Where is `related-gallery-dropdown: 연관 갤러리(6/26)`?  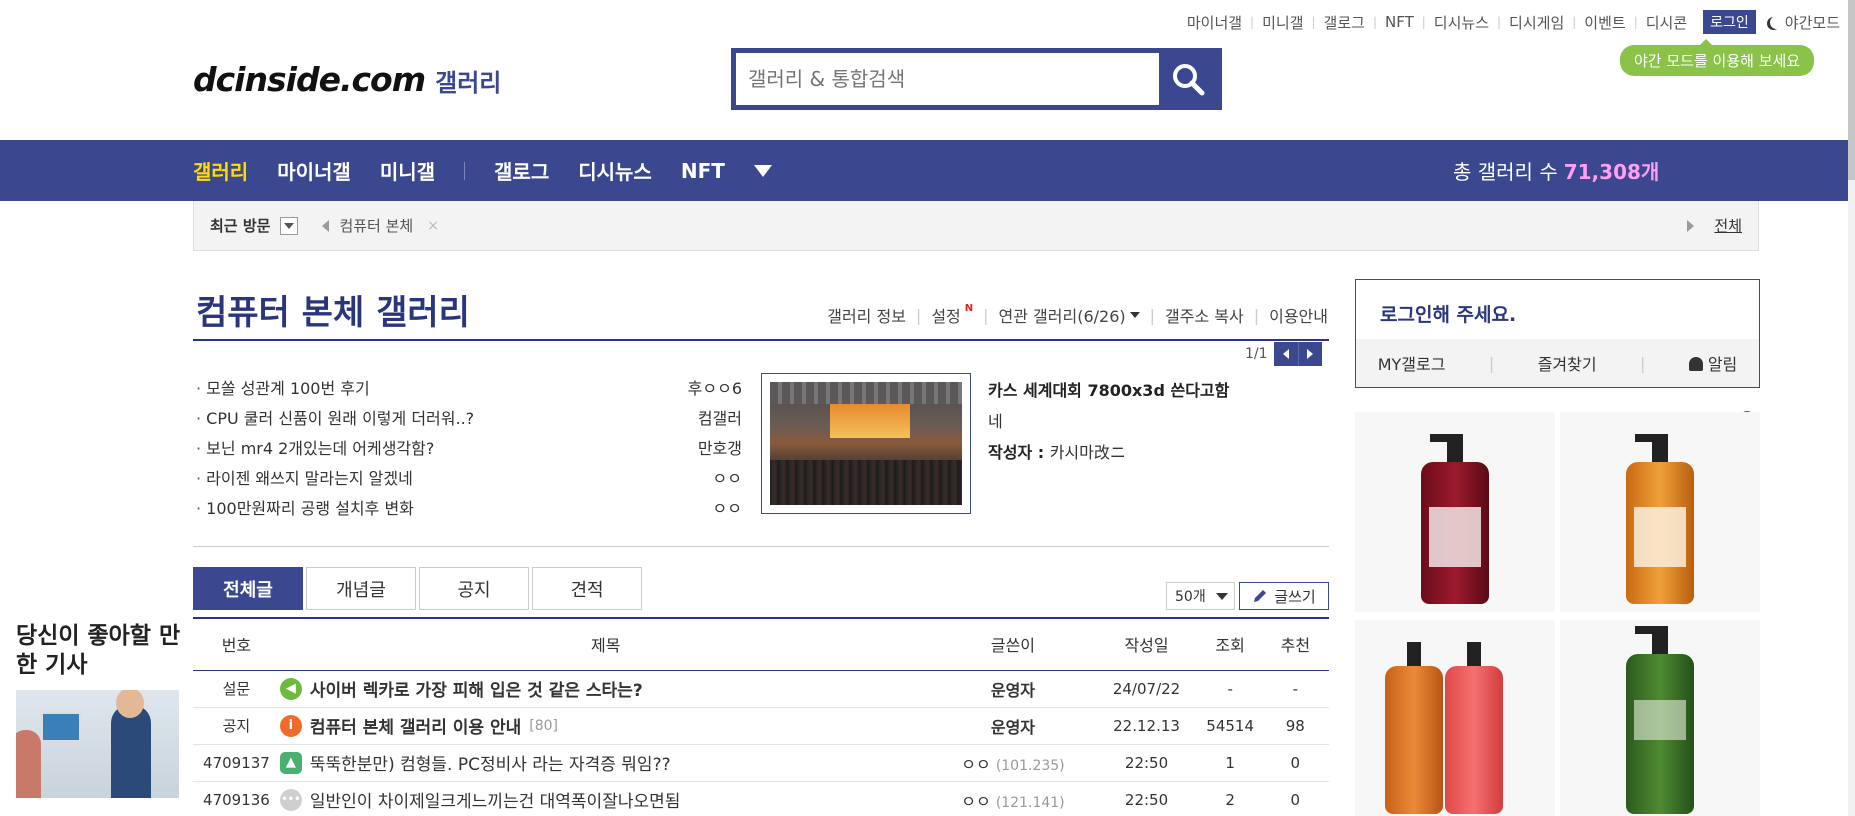
related-gallery-dropdown: 연관 갤러리(6/26) is located at coordinates (1069, 315).